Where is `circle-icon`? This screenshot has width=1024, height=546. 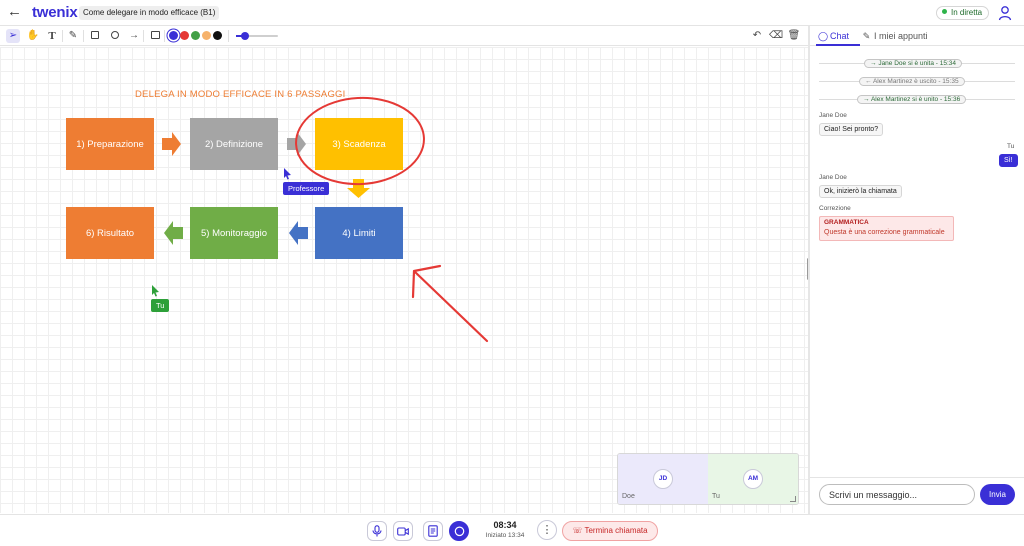
circle-icon is located at coordinates (115, 36).